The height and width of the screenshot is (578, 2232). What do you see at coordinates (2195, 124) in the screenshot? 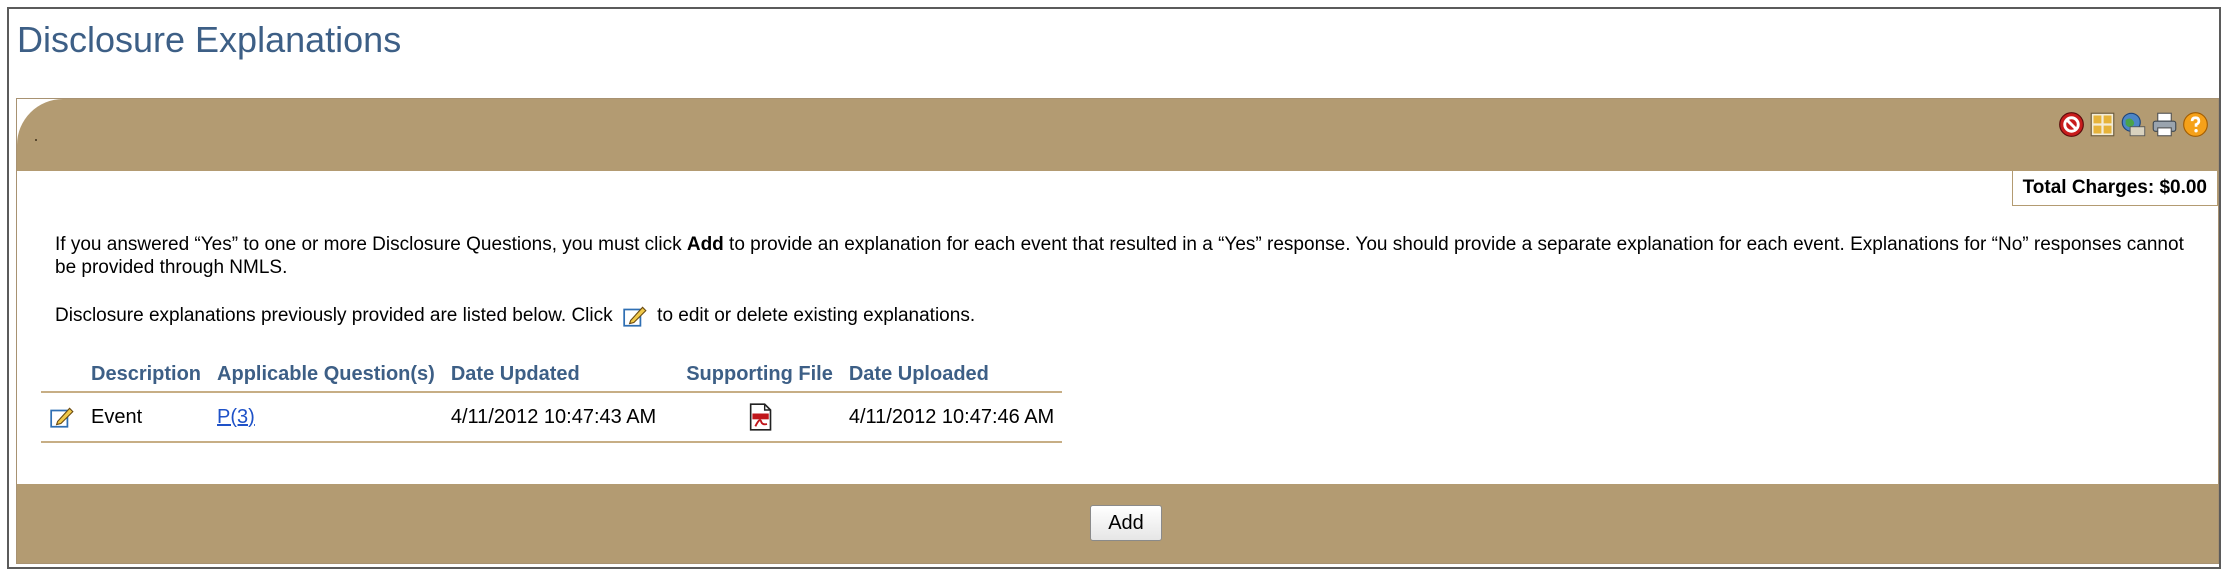
I see `help-icon` at bounding box center [2195, 124].